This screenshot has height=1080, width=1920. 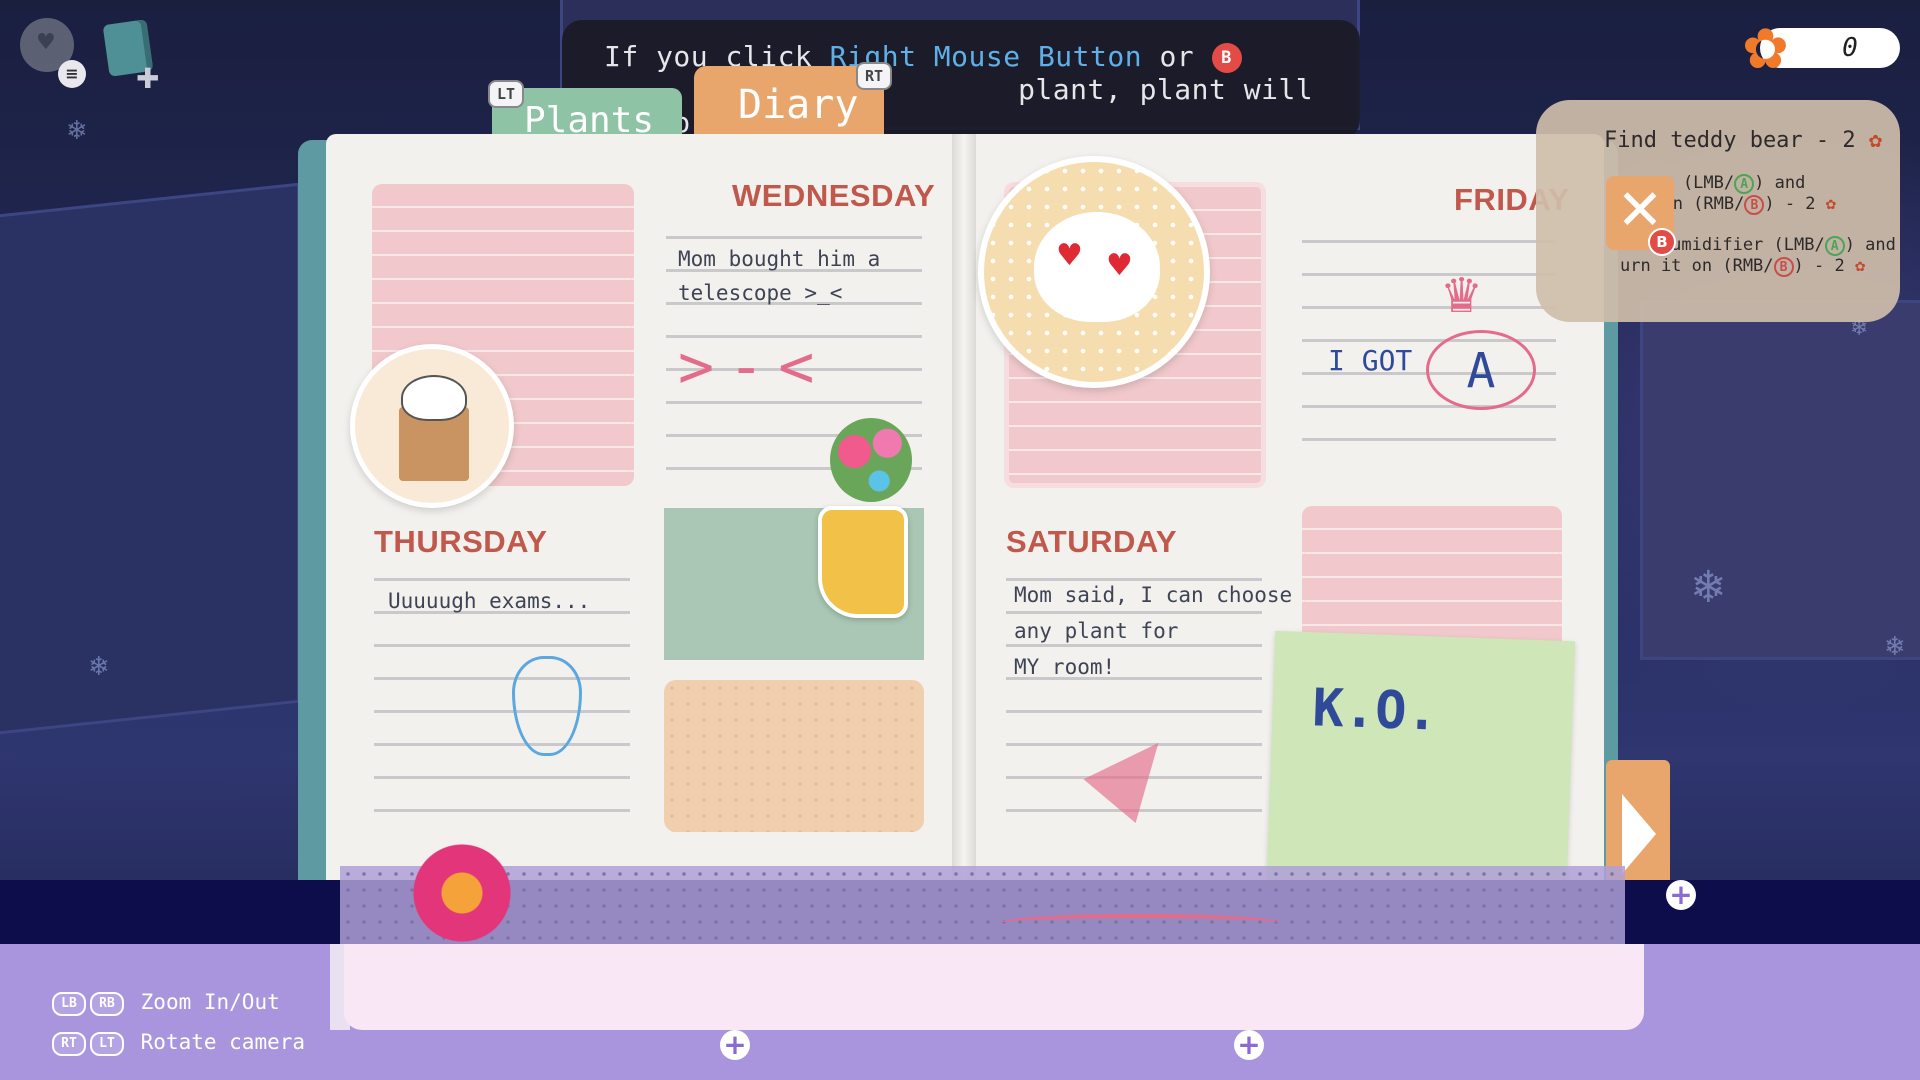 I want to click on rb-button-icon: RB, so click(x=107, y=1004).